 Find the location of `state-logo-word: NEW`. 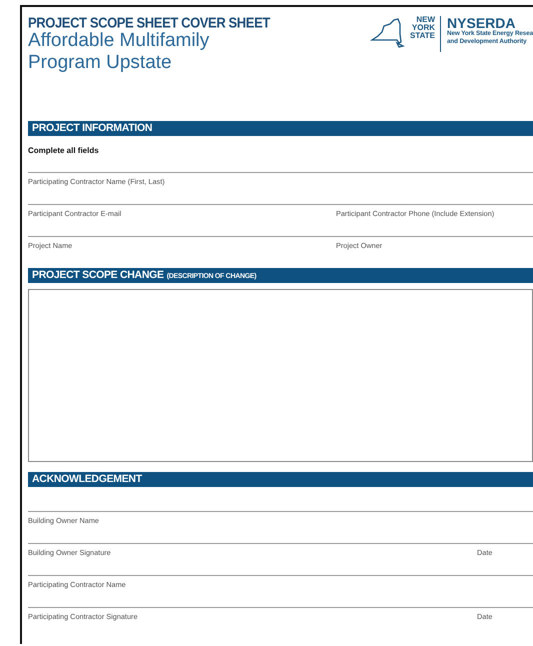

state-logo-word: NEW is located at coordinates (426, 20).